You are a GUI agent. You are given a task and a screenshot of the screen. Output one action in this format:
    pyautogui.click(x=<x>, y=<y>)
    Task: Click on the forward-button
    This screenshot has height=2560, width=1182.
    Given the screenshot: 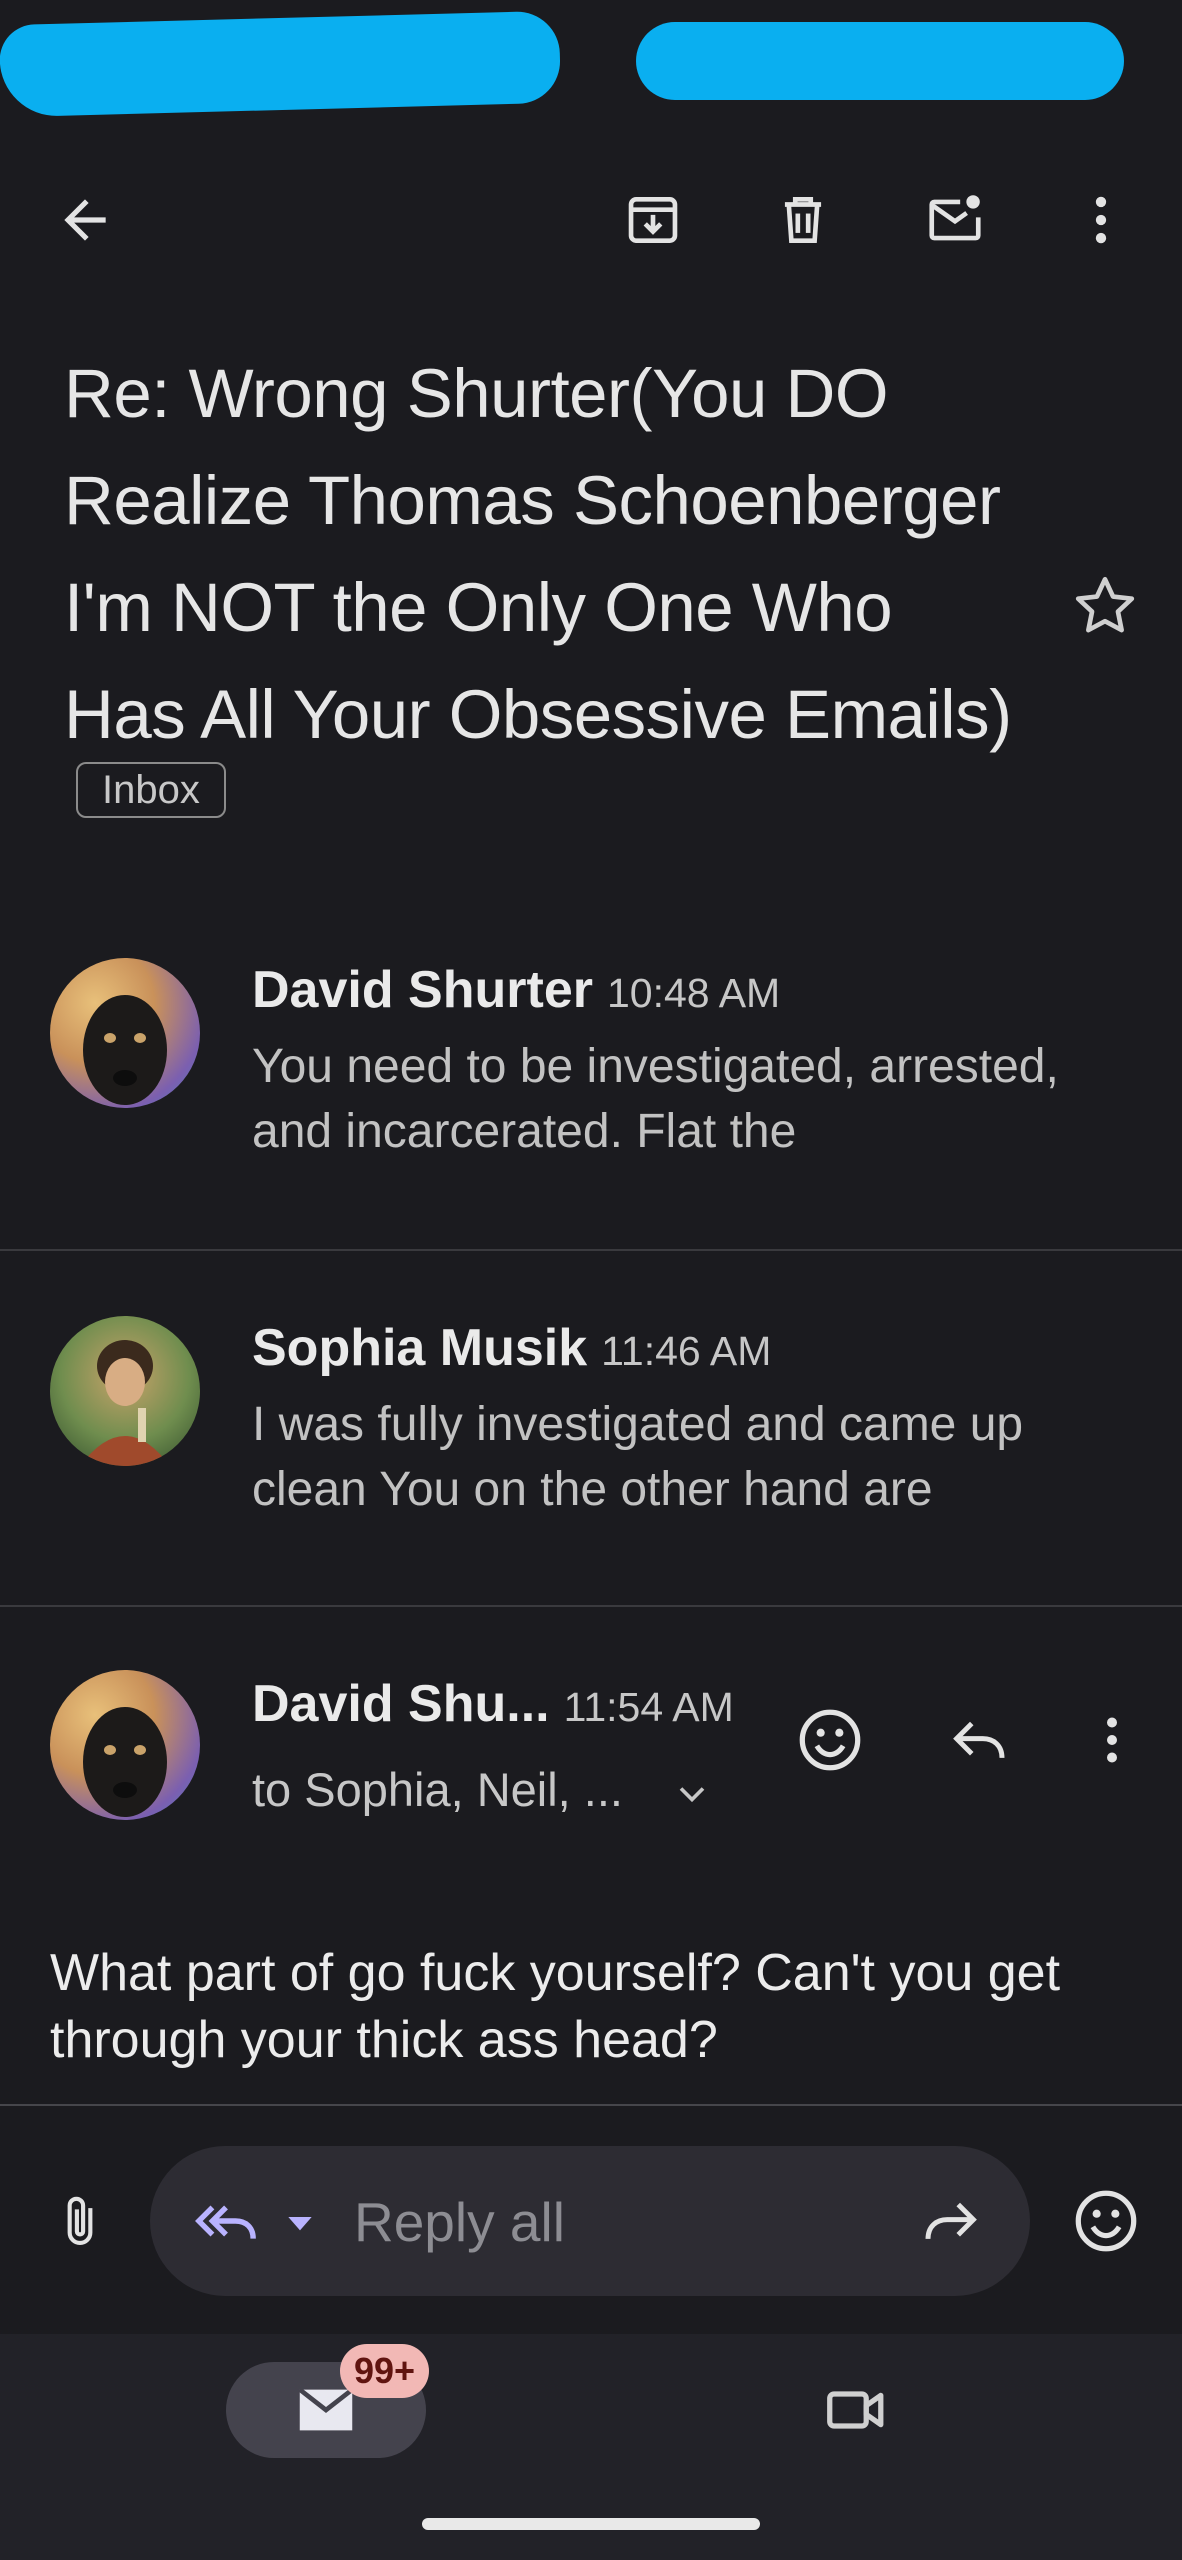 What is the action you would take?
    pyautogui.click(x=950, y=2221)
    